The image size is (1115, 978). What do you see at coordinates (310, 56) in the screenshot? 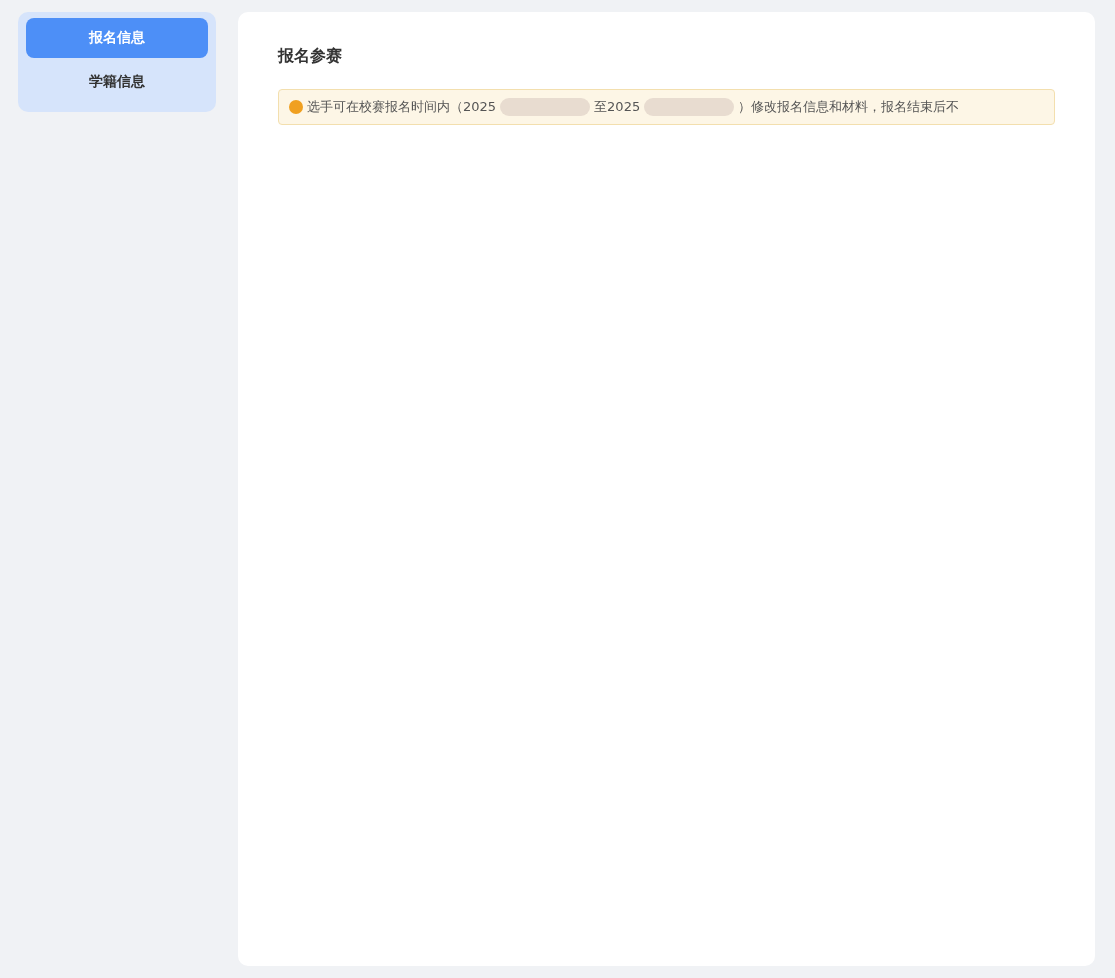
I see `section-title: 报名参赛` at bounding box center [310, 56].